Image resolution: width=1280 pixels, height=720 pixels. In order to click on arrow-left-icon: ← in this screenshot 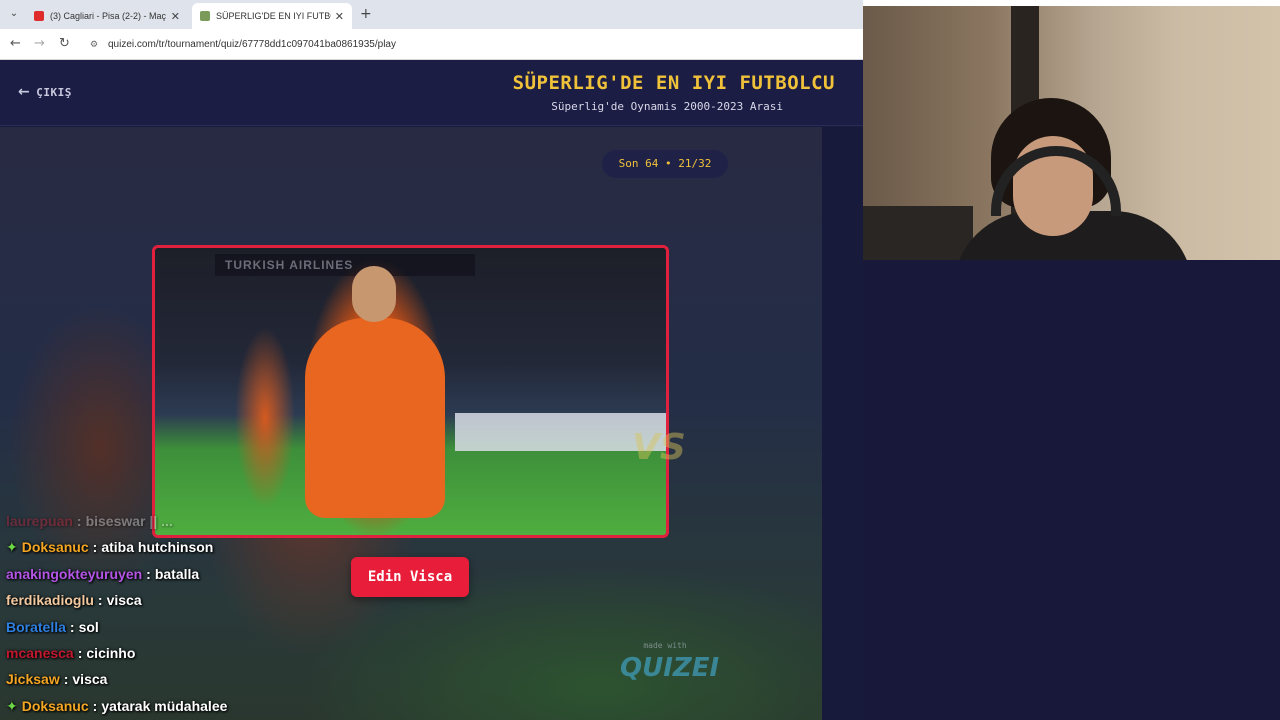, I will do `click(24, 92)`.